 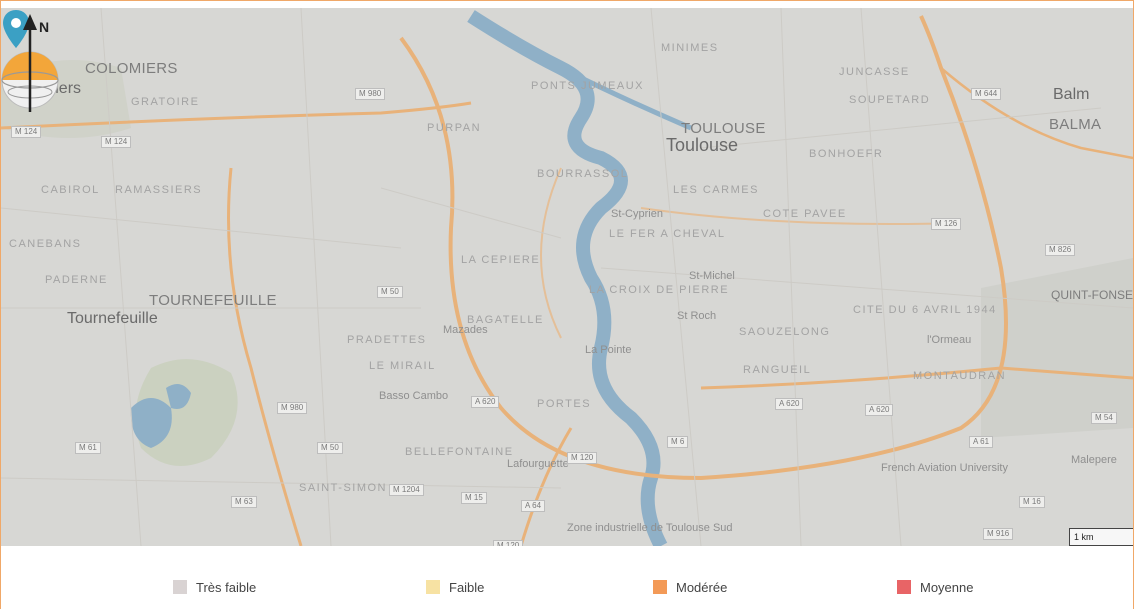 What do you see at coordinates (702, 587) in the screenshot?
I see `legend-label: Modérée` at bounding box center [702, 587].